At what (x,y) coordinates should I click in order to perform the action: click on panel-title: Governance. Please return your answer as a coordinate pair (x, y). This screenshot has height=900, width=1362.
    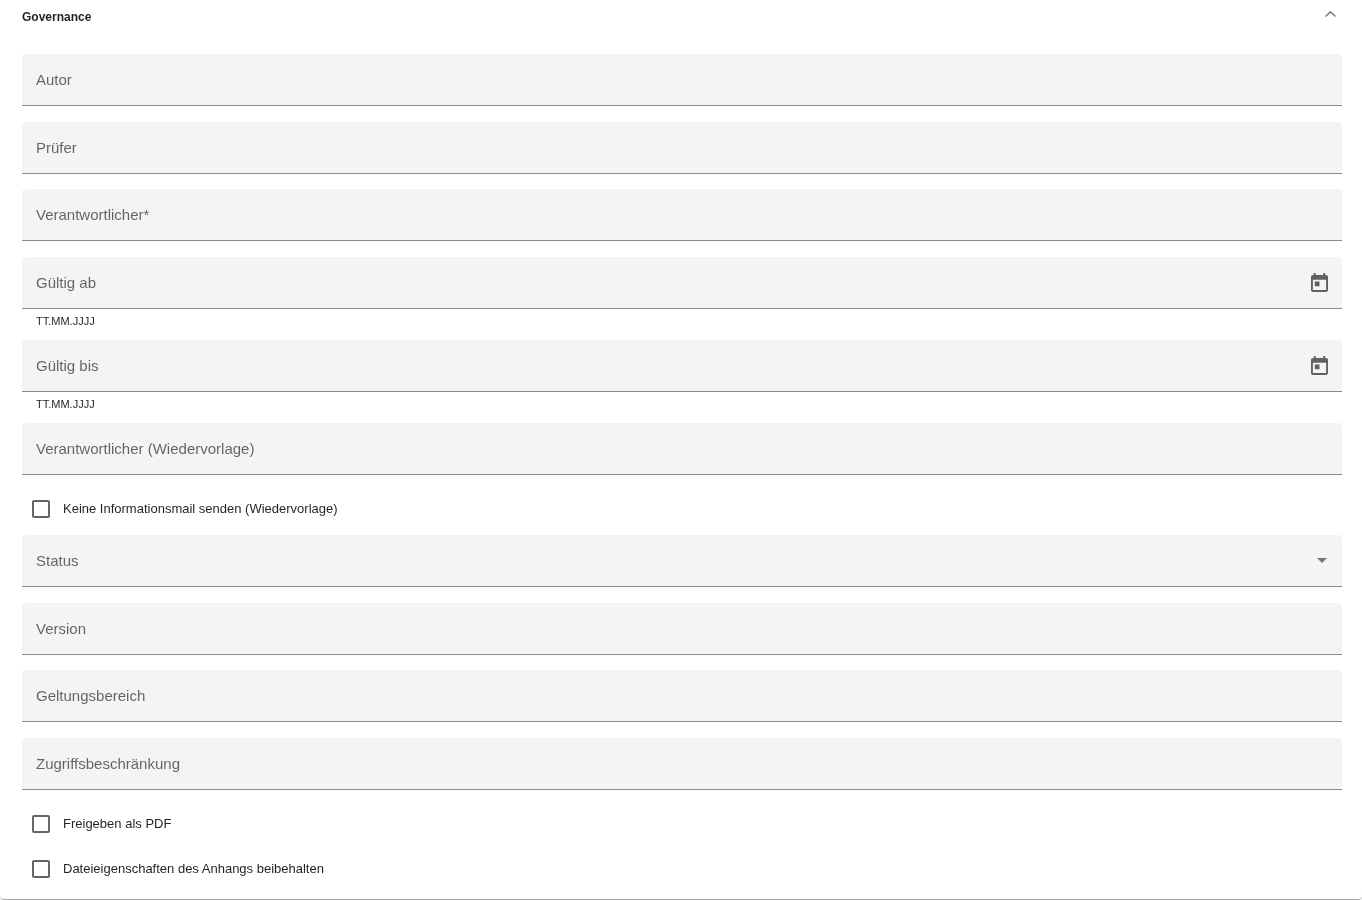
    Looking at the image, I should click on (57, 17).